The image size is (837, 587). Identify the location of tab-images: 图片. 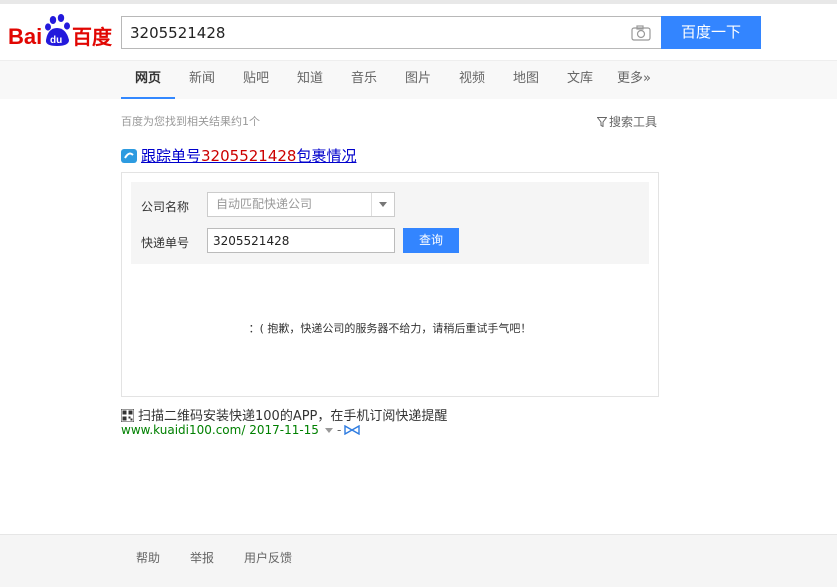
(418, 80).